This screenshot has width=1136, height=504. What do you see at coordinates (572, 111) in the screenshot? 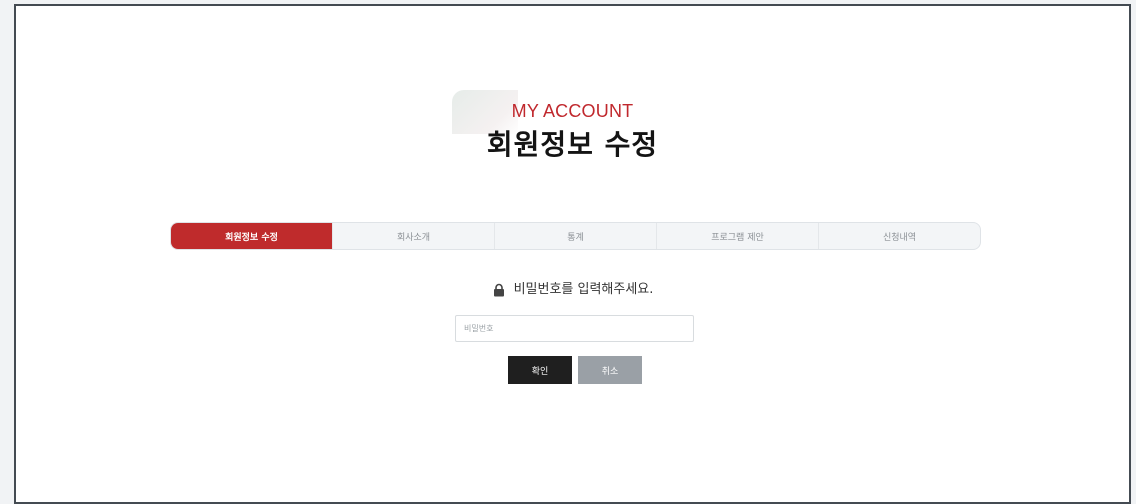
I see `page-eyebrow: MY ACCOUNT` at bounding box center [572, 111].